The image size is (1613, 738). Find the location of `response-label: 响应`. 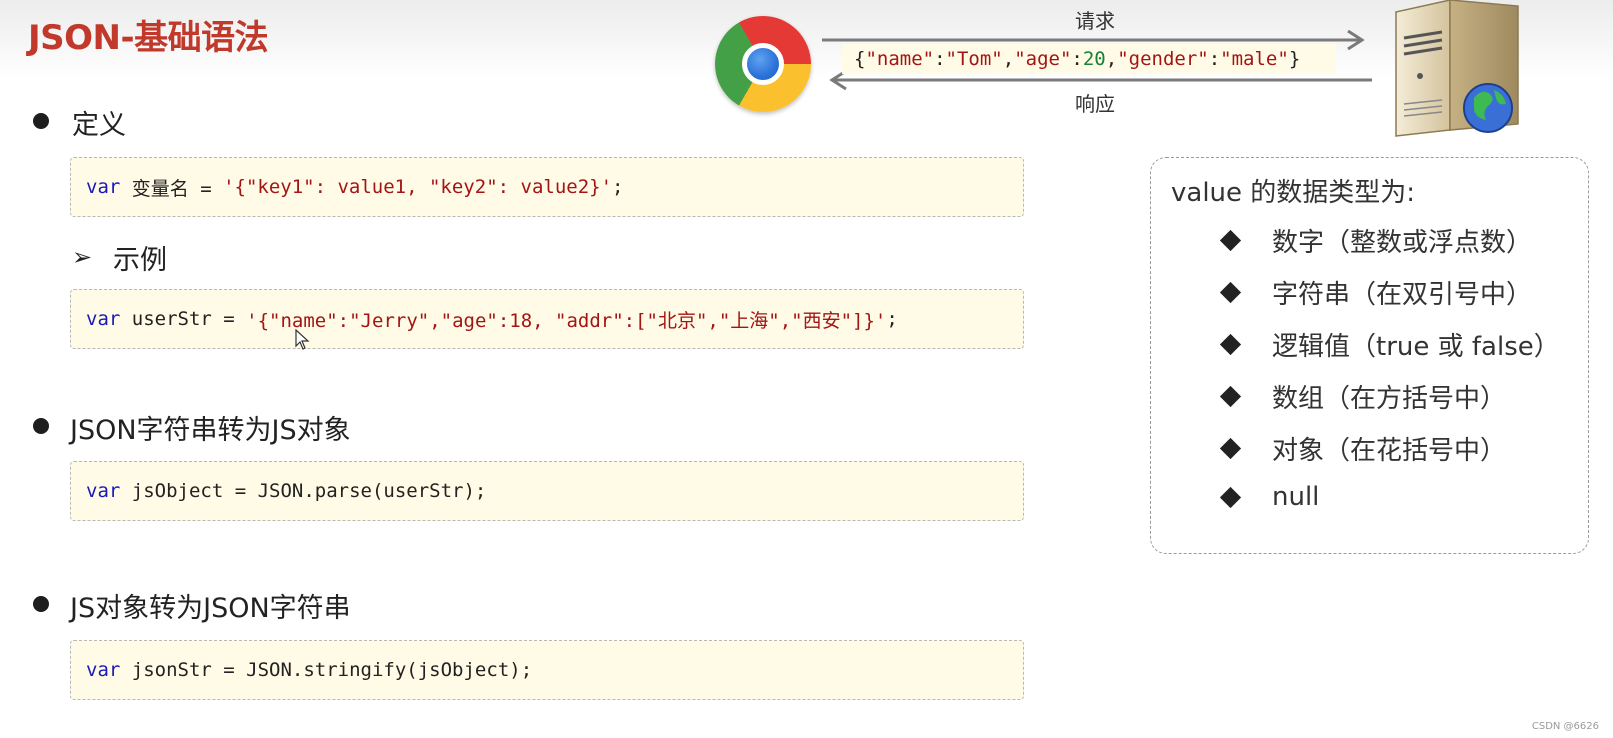

response-label: 响应 is located at coordinates (1095, 104).